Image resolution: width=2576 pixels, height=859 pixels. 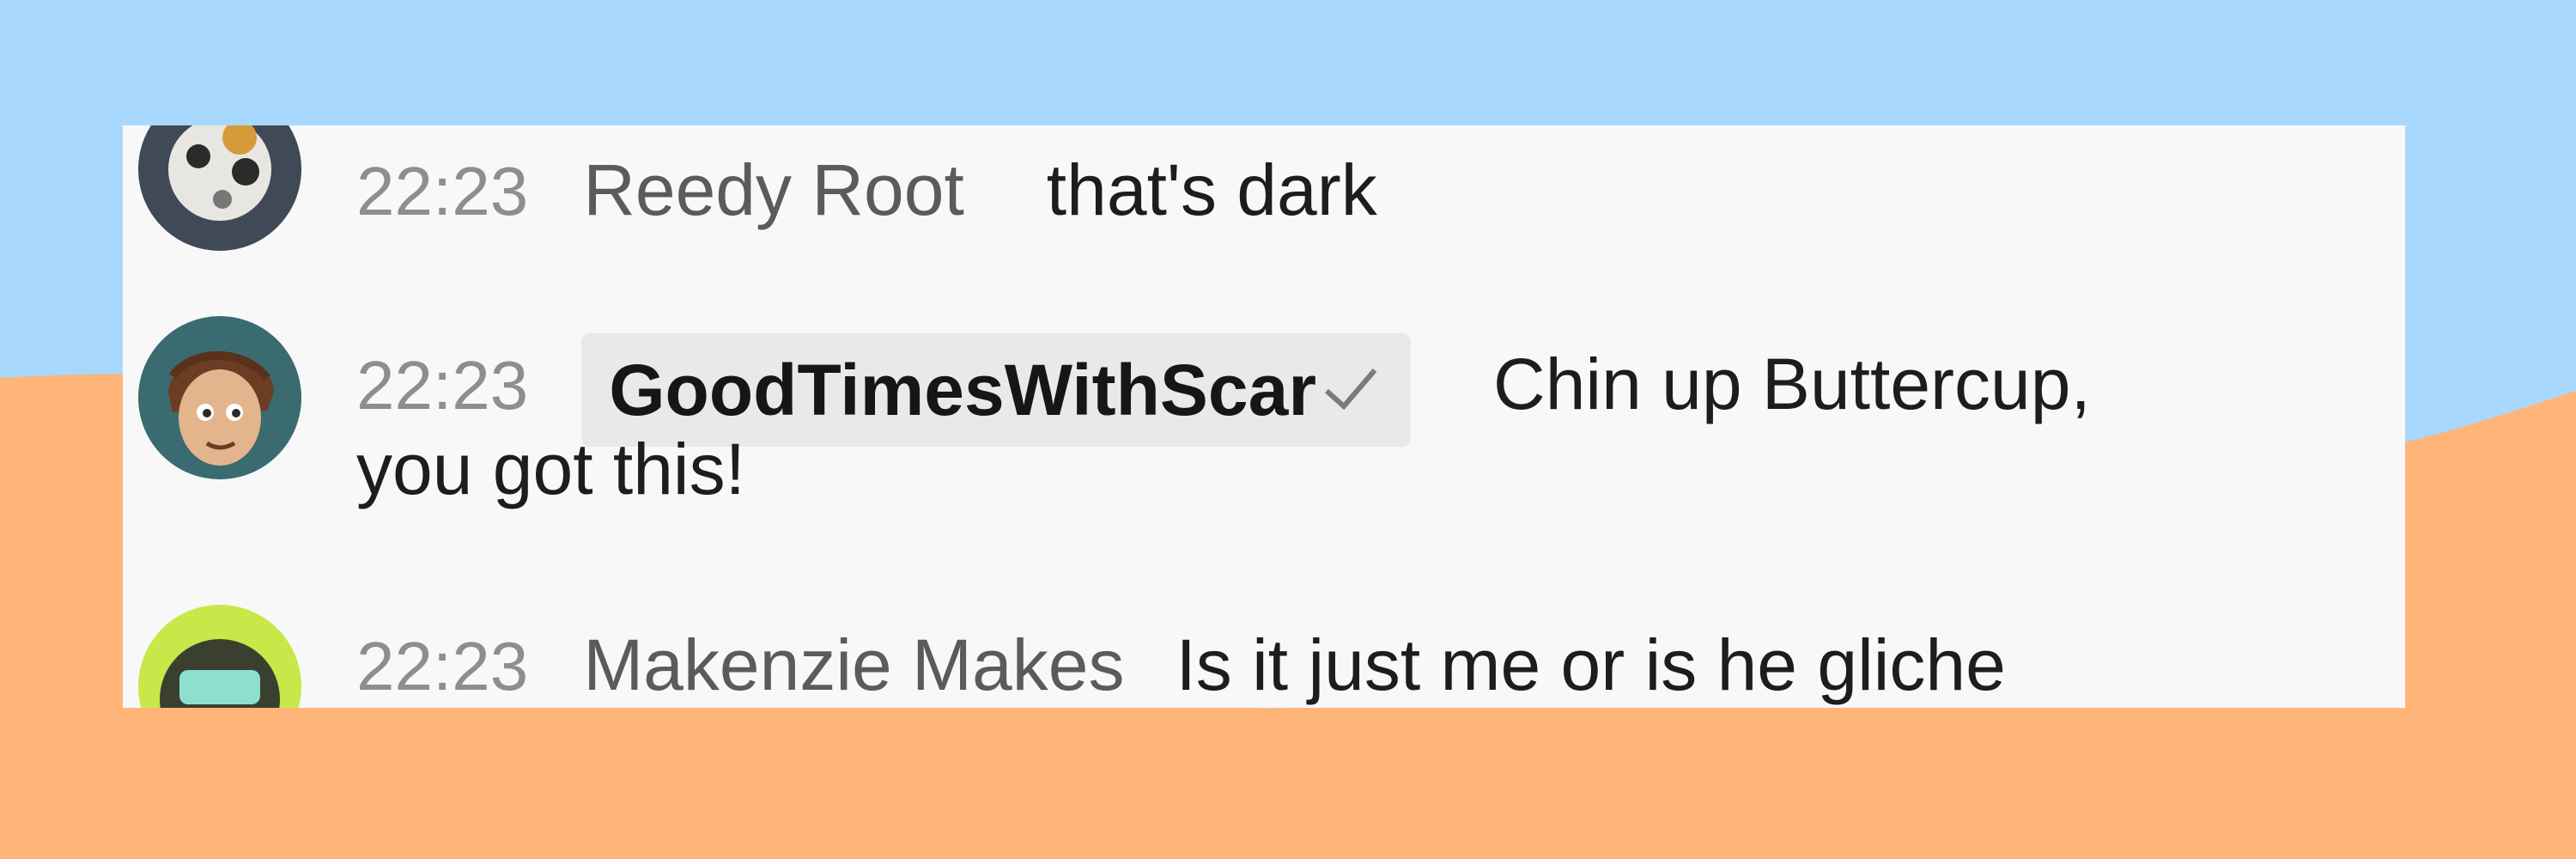 I want to click on author-name: Reedy Root, so click(x=773, y=189).